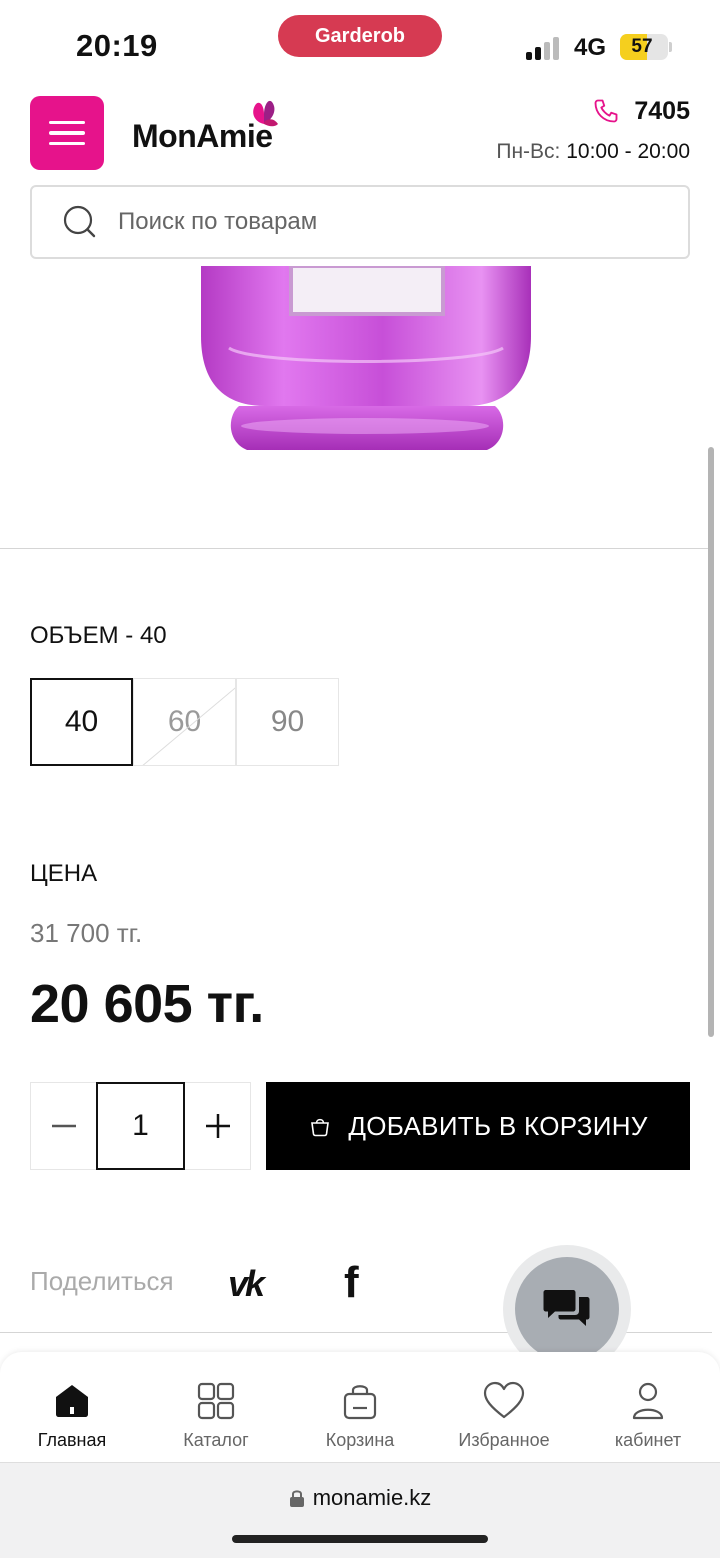 This screenshot has height=1558, width=720. I want to click on logo: MonAmie, so click(212, 129).